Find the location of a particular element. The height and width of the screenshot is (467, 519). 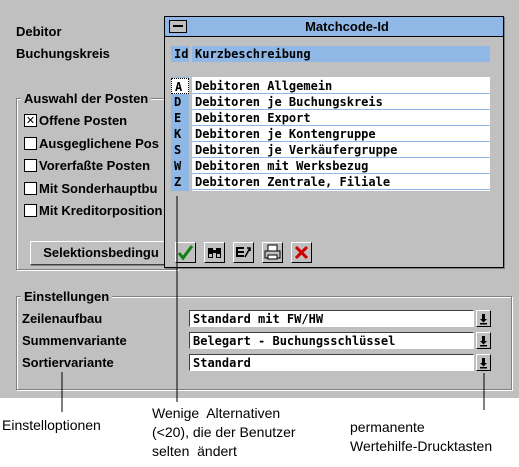

annotation-line: Wenige Alternativen is located at coordinates (216, 413).